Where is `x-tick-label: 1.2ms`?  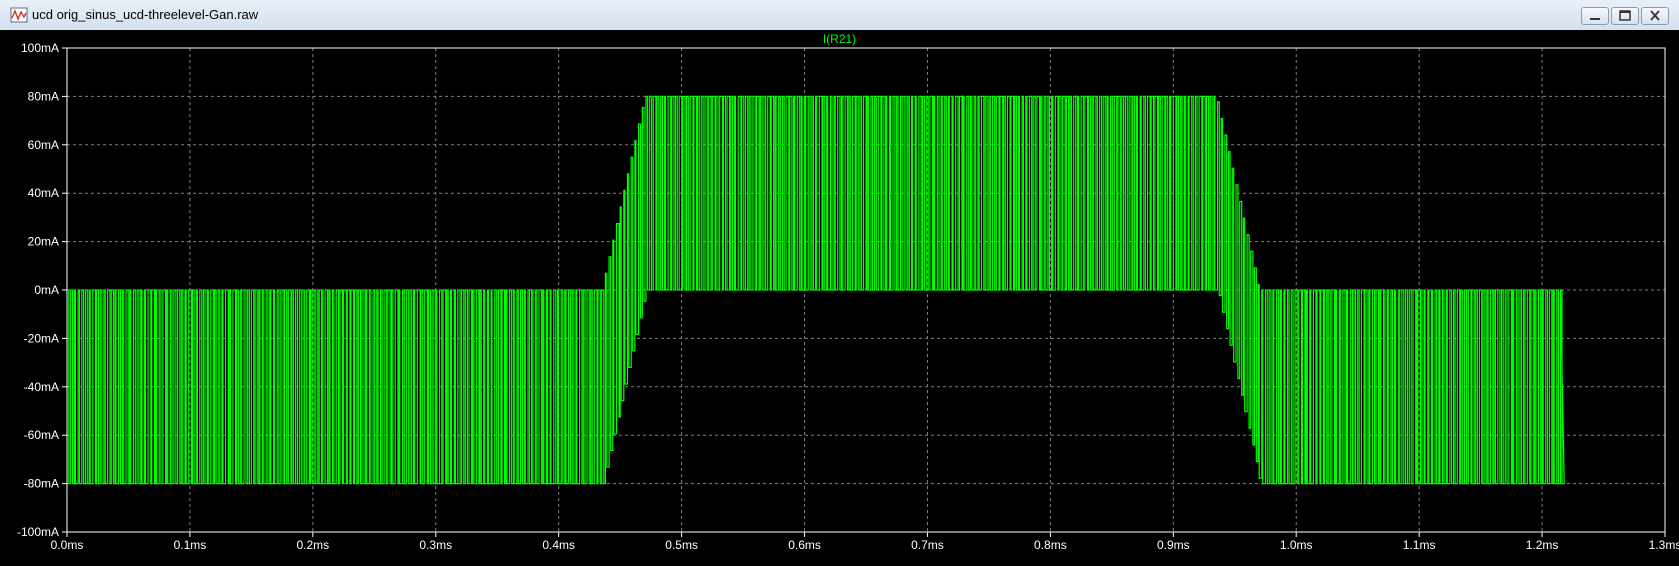 x-tick-label: 1.2ms is located at coordinates (1542, 545).